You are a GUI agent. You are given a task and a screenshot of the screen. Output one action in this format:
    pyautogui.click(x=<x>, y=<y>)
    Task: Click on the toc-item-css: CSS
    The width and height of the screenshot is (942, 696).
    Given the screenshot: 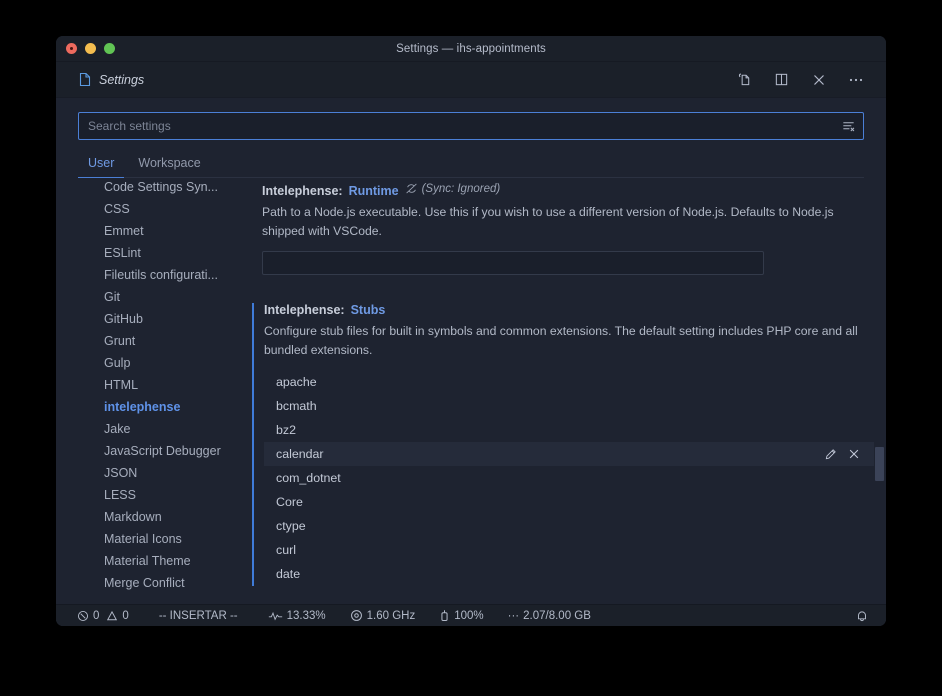 What is the action you would take?
    pyautogui.click(x=178, y=209)
    